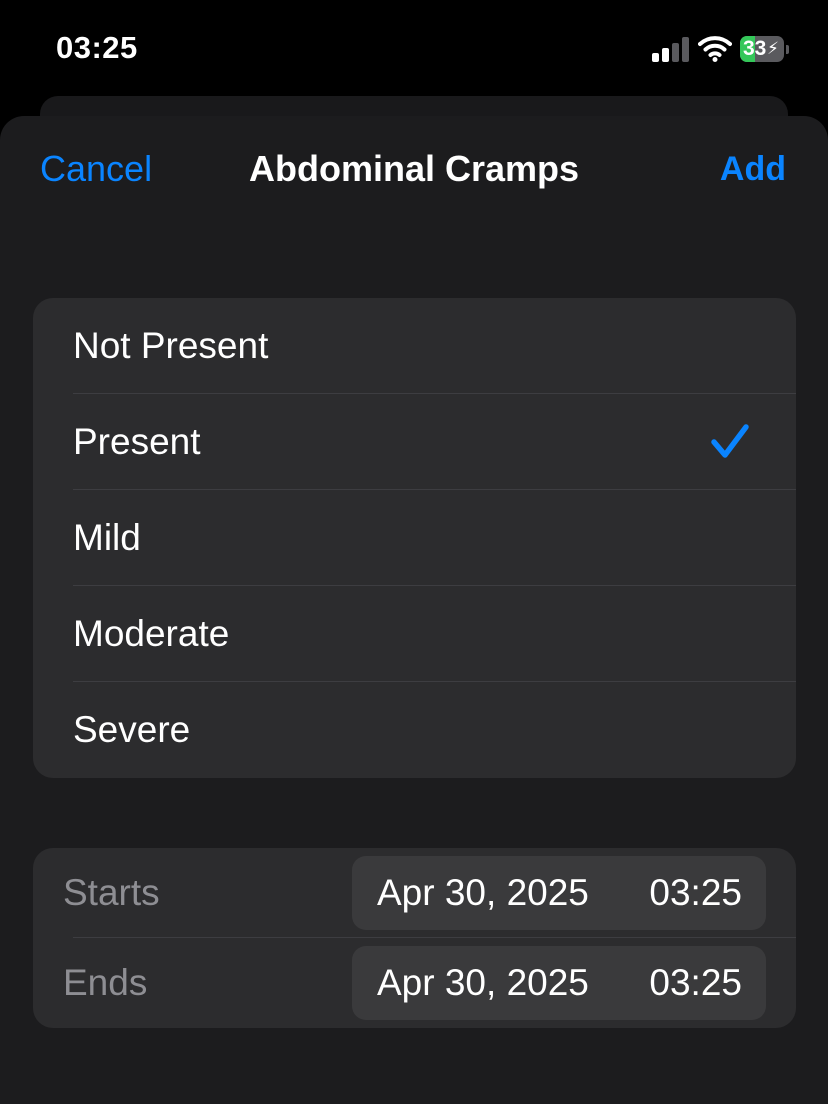 Image resolution: width=828 pixels, height=1104 pixels. What do you see at coordinates (96, 169) in the screenshot?
I see `cancel-button: Cancel` at bounding box center [96, 169].